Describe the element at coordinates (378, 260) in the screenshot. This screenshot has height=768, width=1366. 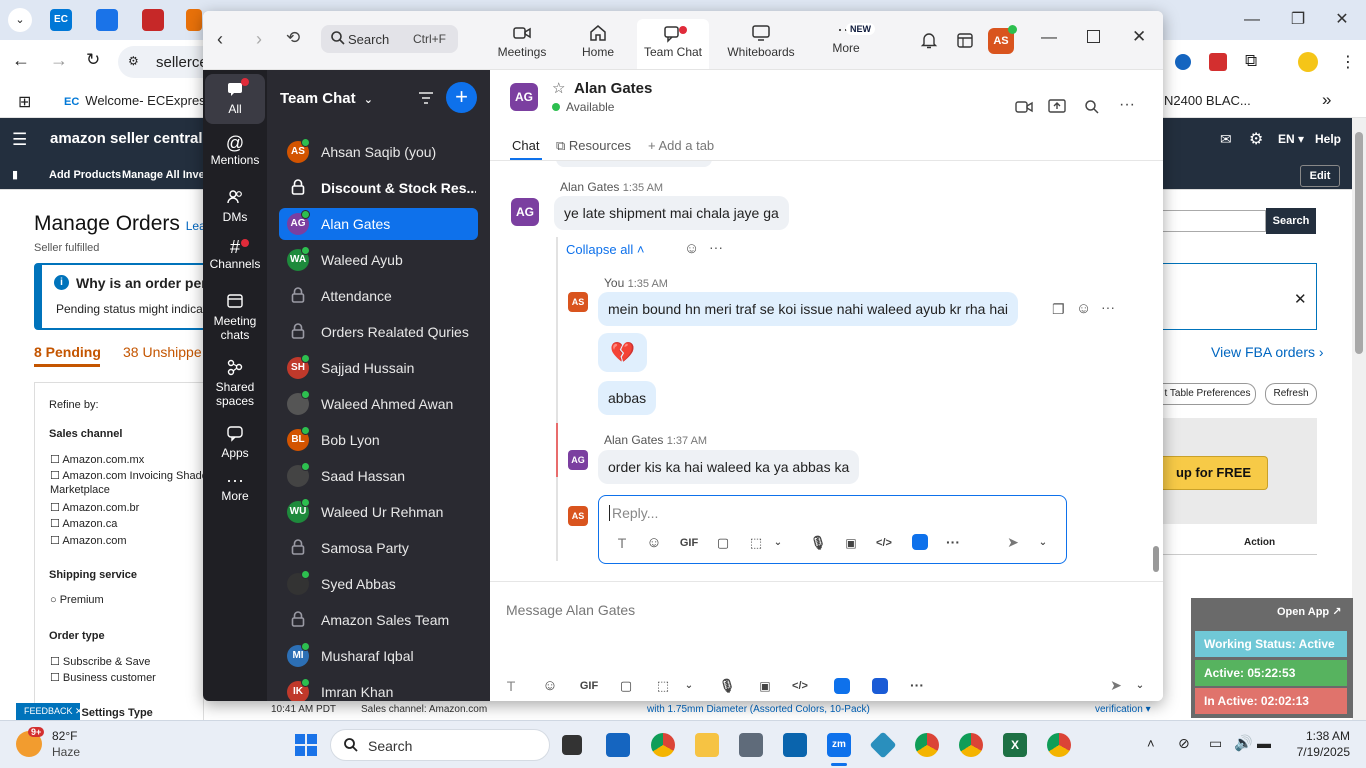
I see `chat-list-item: WA Waleed Ayub` at that location.